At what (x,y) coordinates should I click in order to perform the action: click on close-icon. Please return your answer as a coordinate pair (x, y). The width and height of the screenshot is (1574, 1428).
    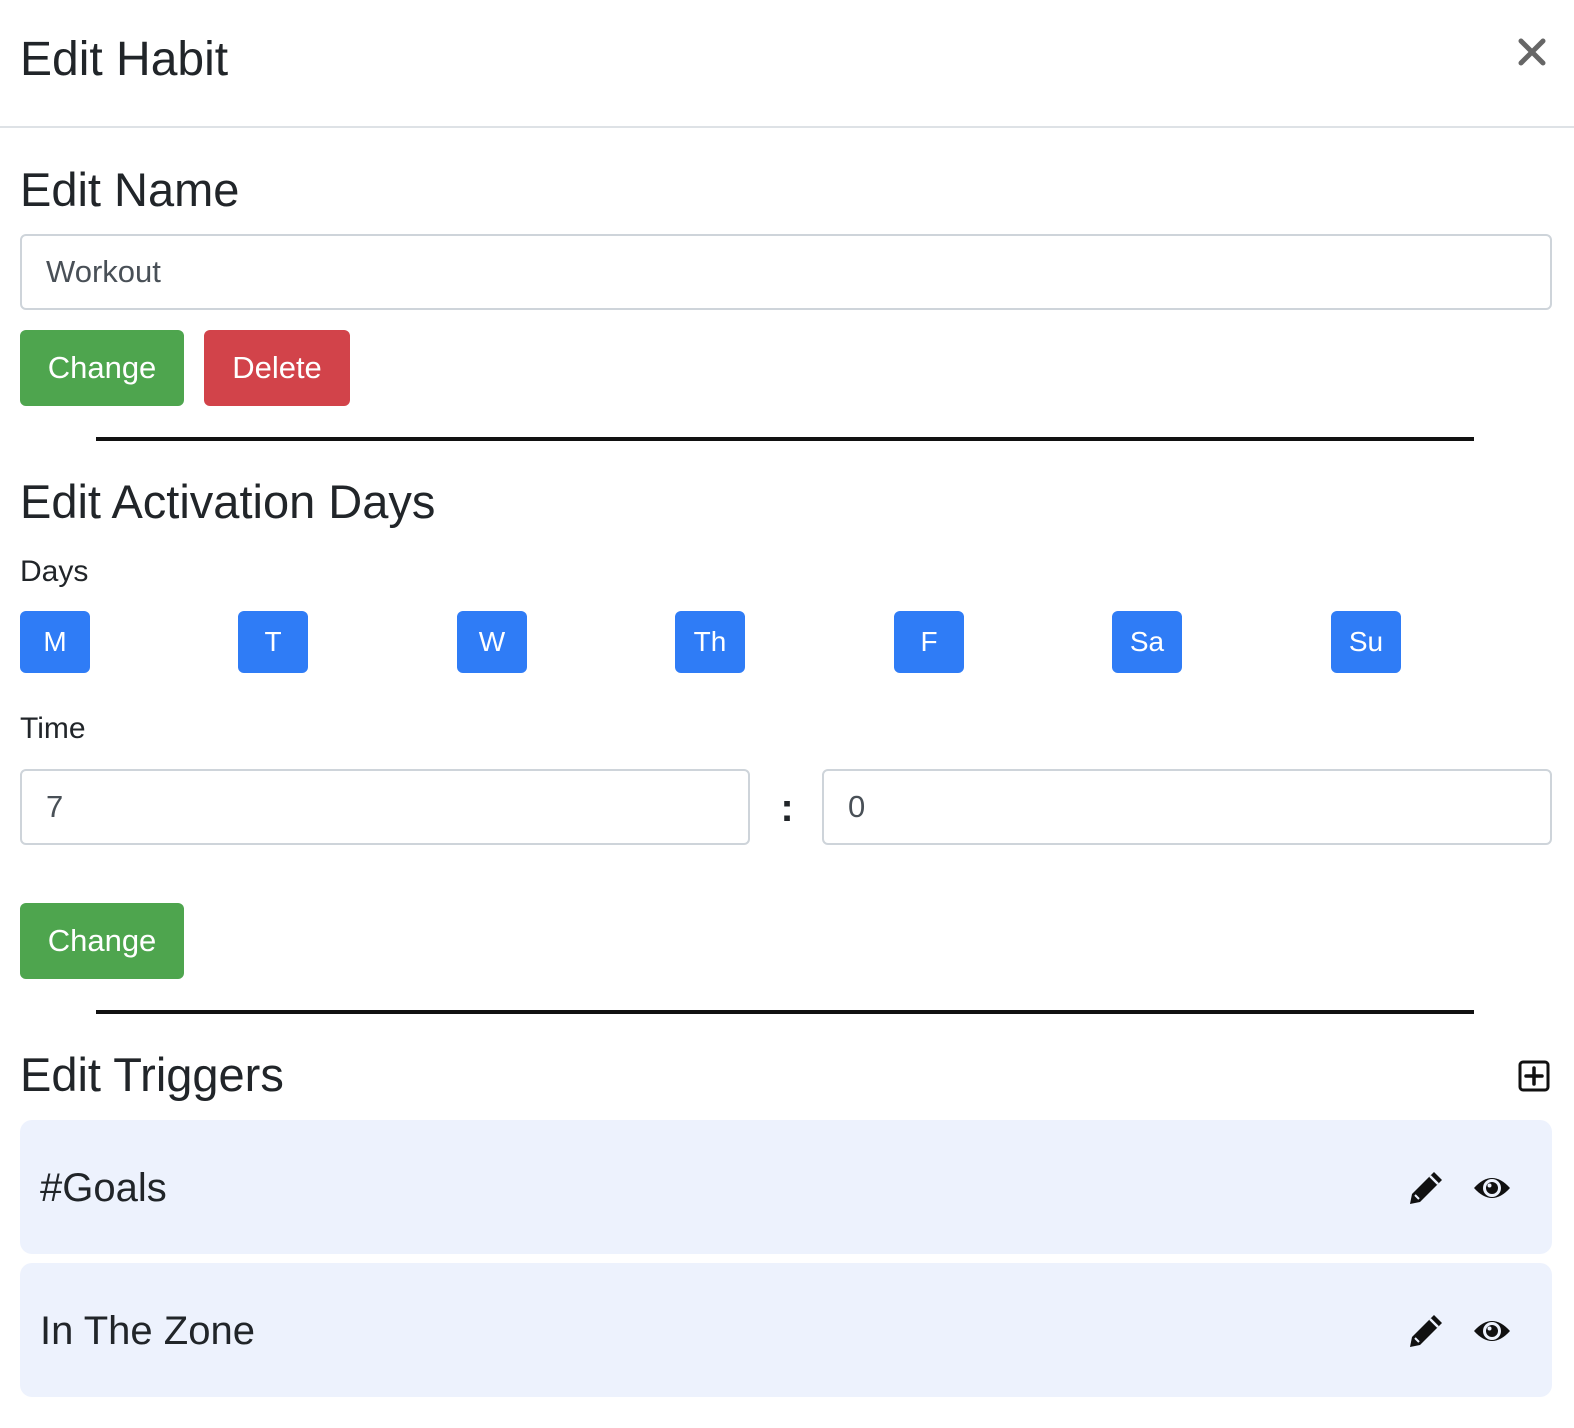
    Looking at the image, I should click on (1532, 52).